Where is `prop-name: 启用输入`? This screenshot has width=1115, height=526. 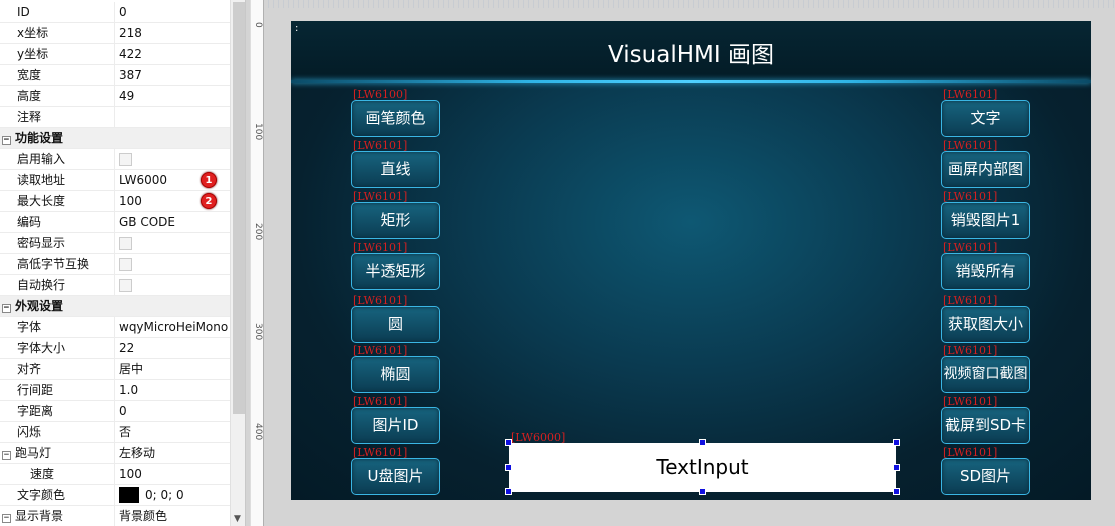
prop-name: 启用输入 is located at coordinates (41, 159).